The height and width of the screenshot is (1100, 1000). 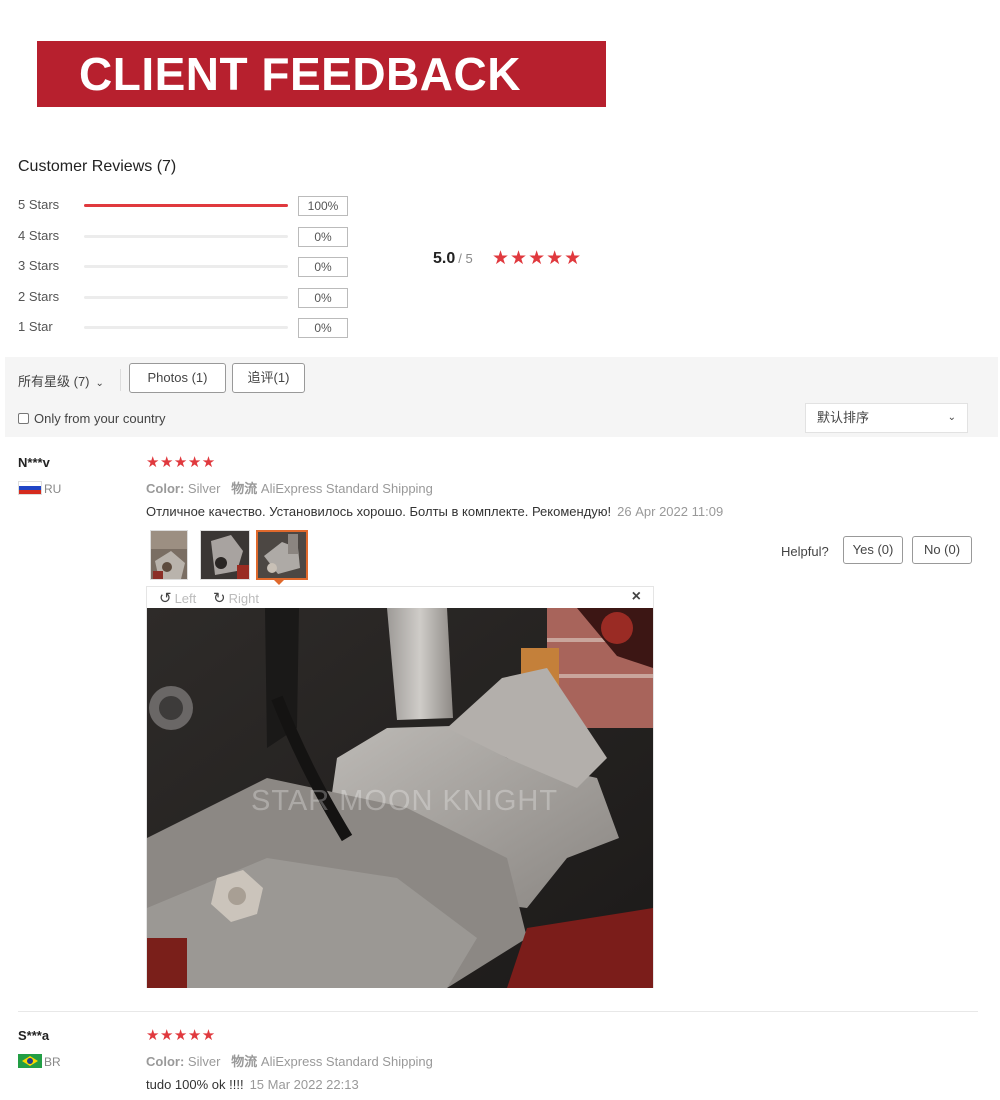 I want to click on review-text-row: tudo 100% ok !!!! 15 Mar 2022 22:13, so click(x=252, y=1084).